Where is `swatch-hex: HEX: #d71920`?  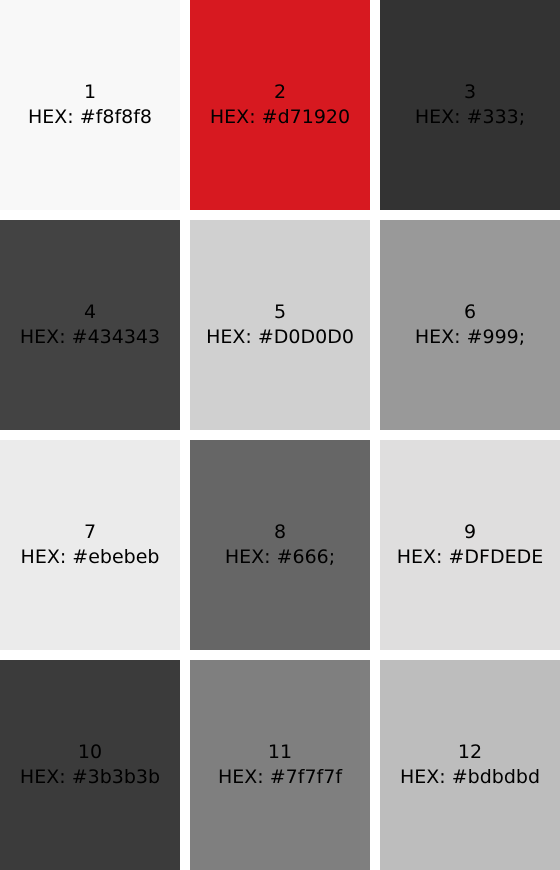 swatch-hex: HEX: #d71920 is located at coordinates (280, 117).